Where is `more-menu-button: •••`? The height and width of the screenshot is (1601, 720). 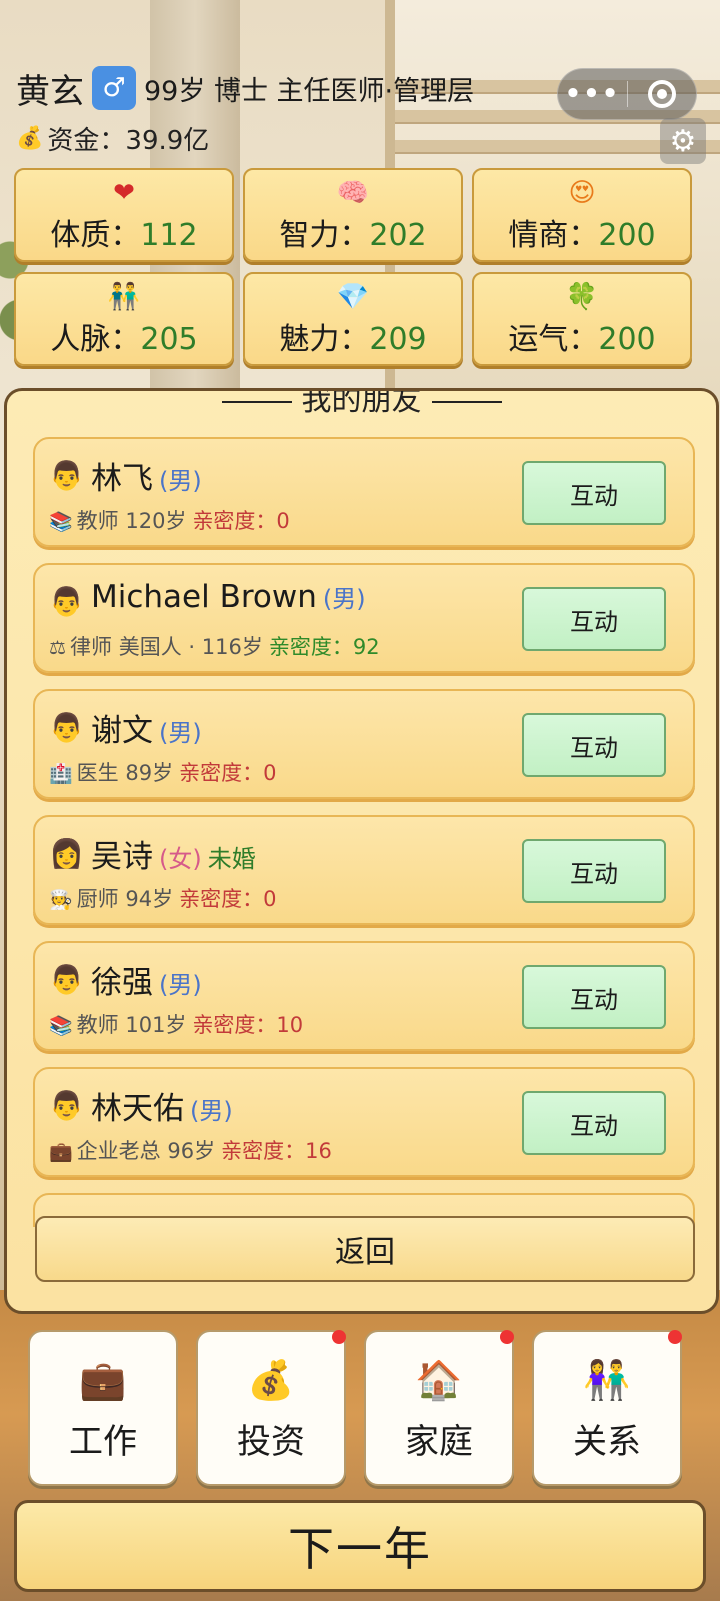 more-menu-button: ••• is located at coordinates (592, 94).